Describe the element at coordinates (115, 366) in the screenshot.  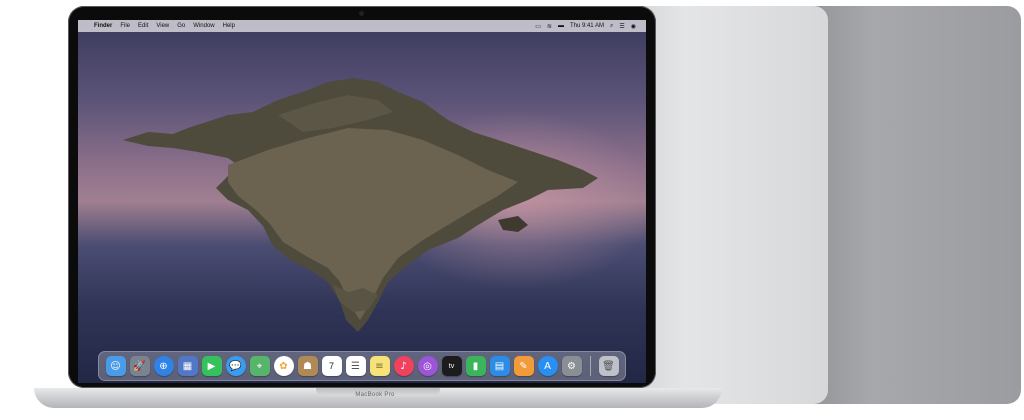
I see `finder-icon: ☺` at that location.